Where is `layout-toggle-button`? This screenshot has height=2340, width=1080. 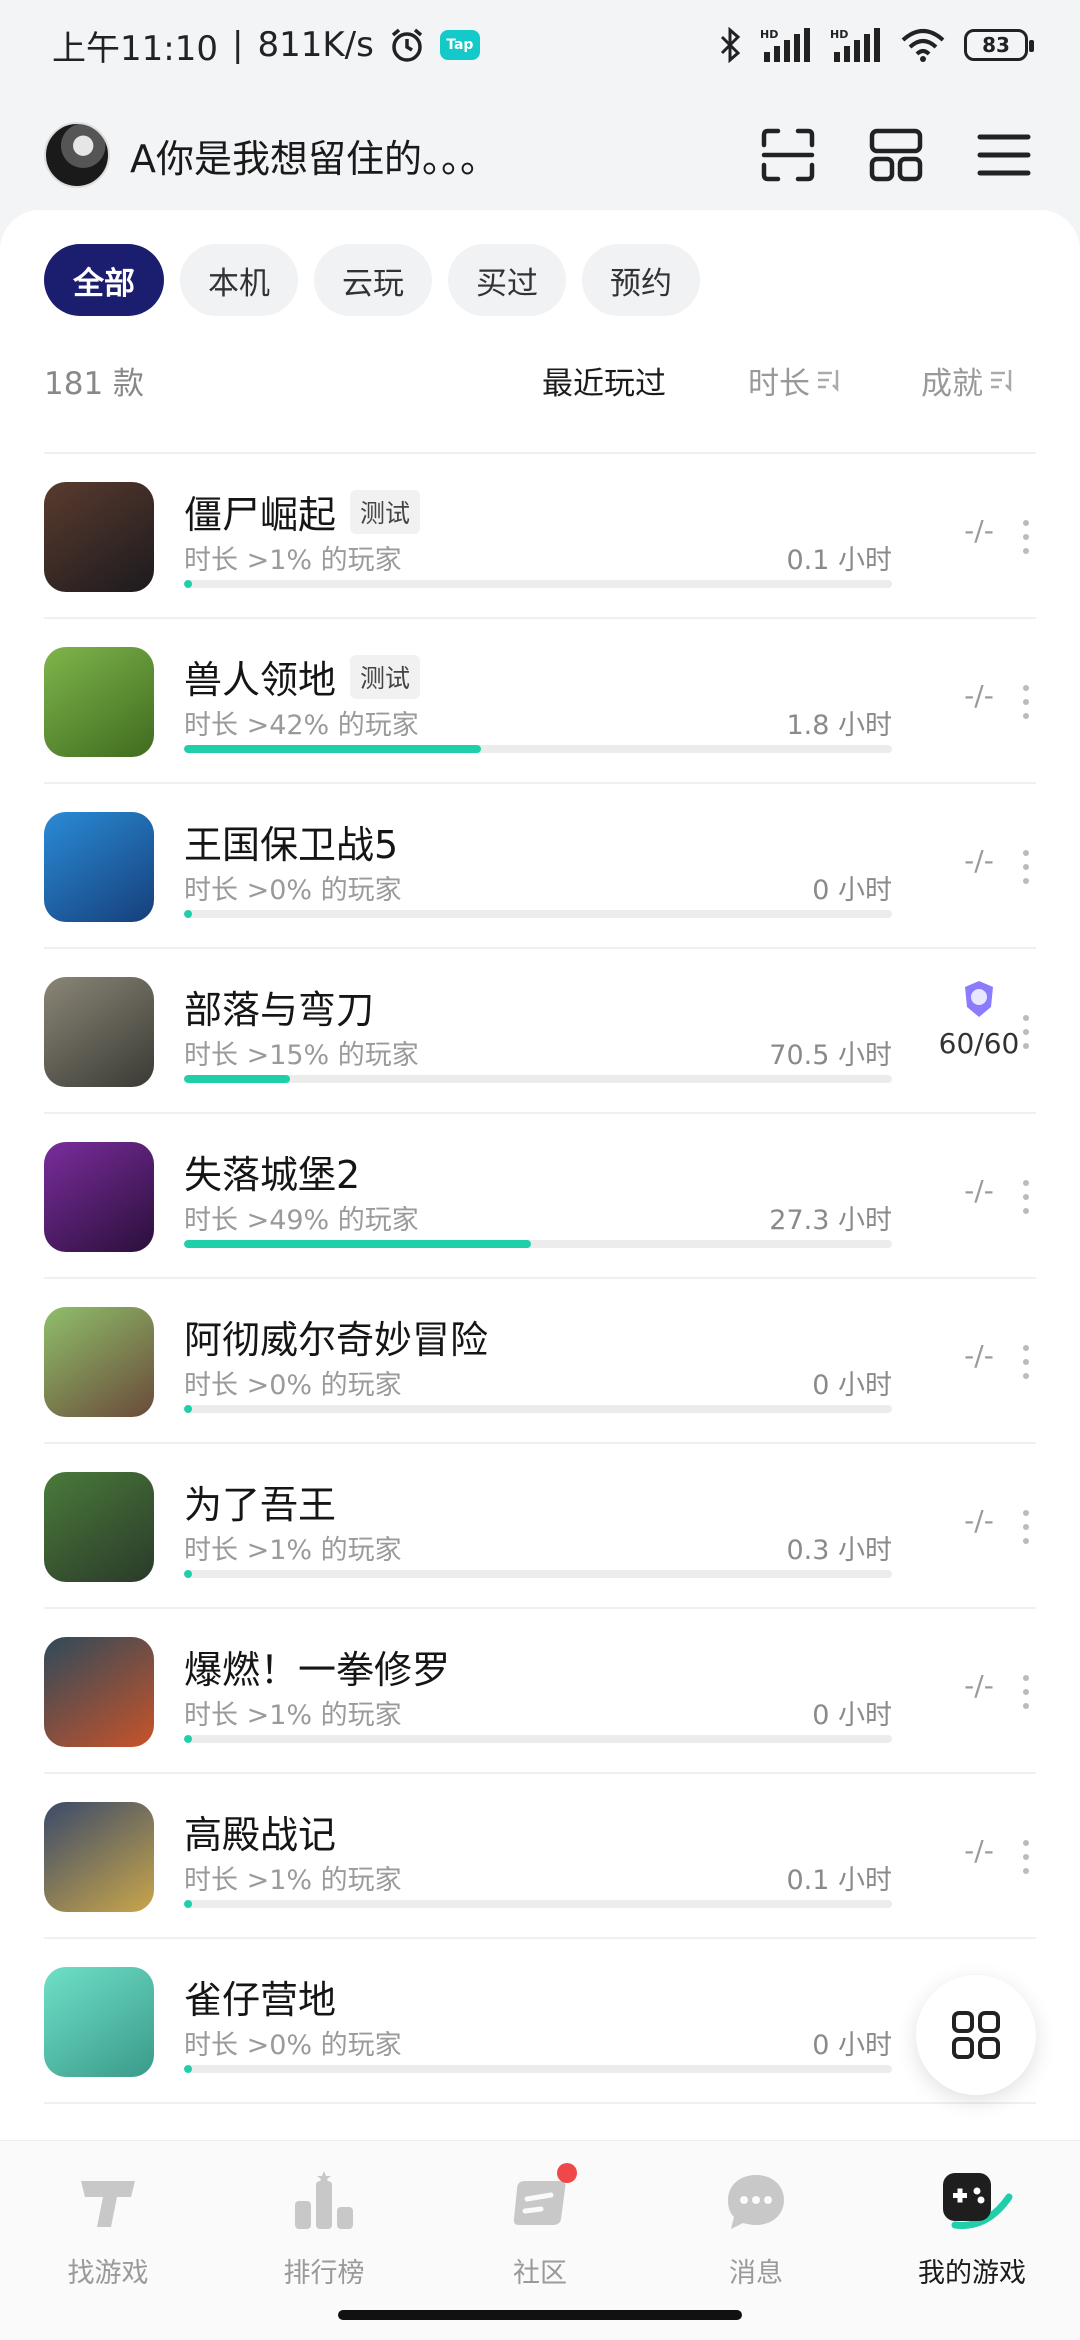 layout-toggle-button is located at coordinates (896, 155).